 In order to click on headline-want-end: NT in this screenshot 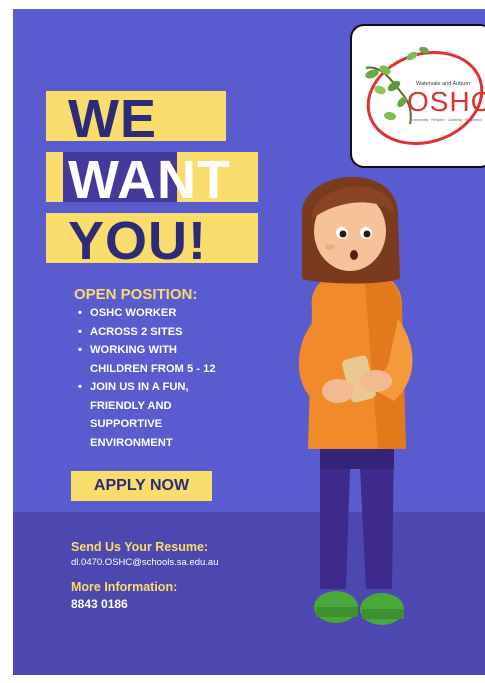, I will do `click(194, 180)`.